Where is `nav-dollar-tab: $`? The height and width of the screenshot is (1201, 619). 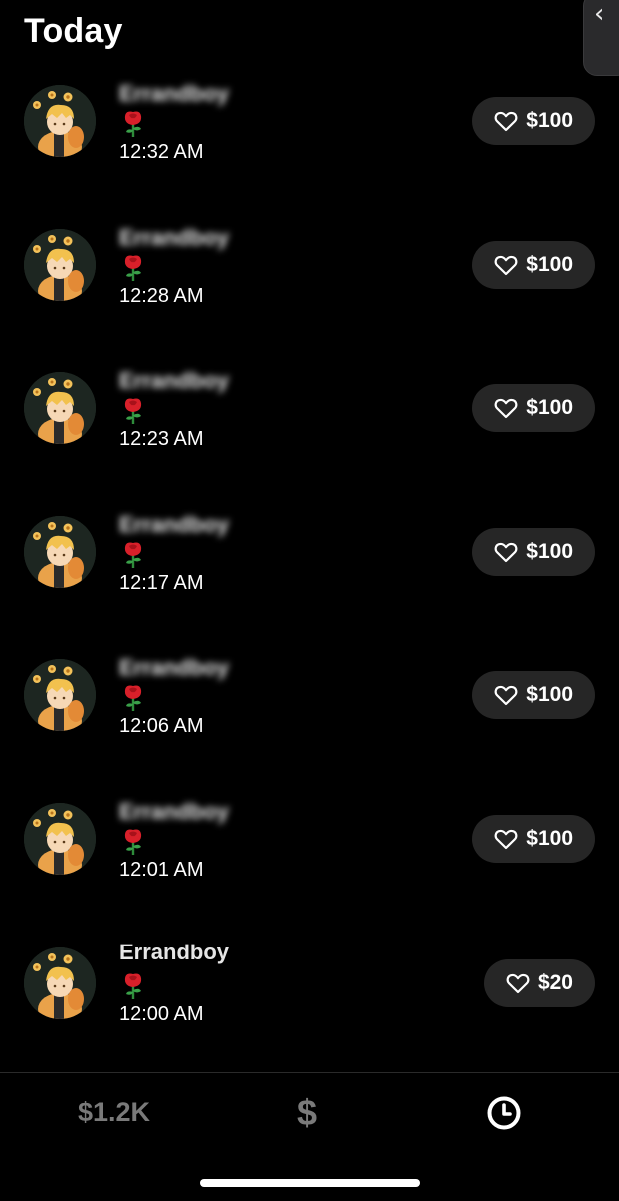
nav-dollar-tab: $ is located at coordinates (307, 1113).